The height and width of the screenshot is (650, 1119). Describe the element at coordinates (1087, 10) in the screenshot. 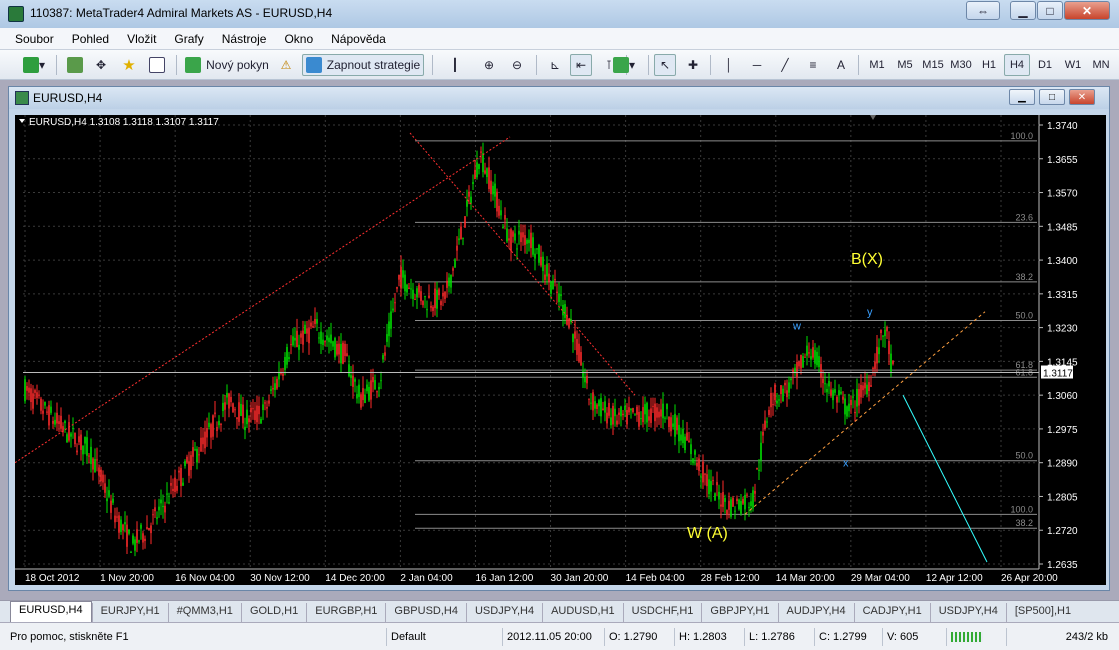

I see `close-button: ✕` at that location.